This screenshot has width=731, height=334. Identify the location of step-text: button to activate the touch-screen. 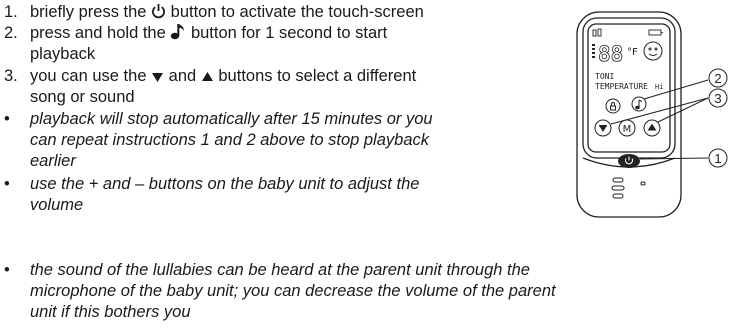
(295, 12).